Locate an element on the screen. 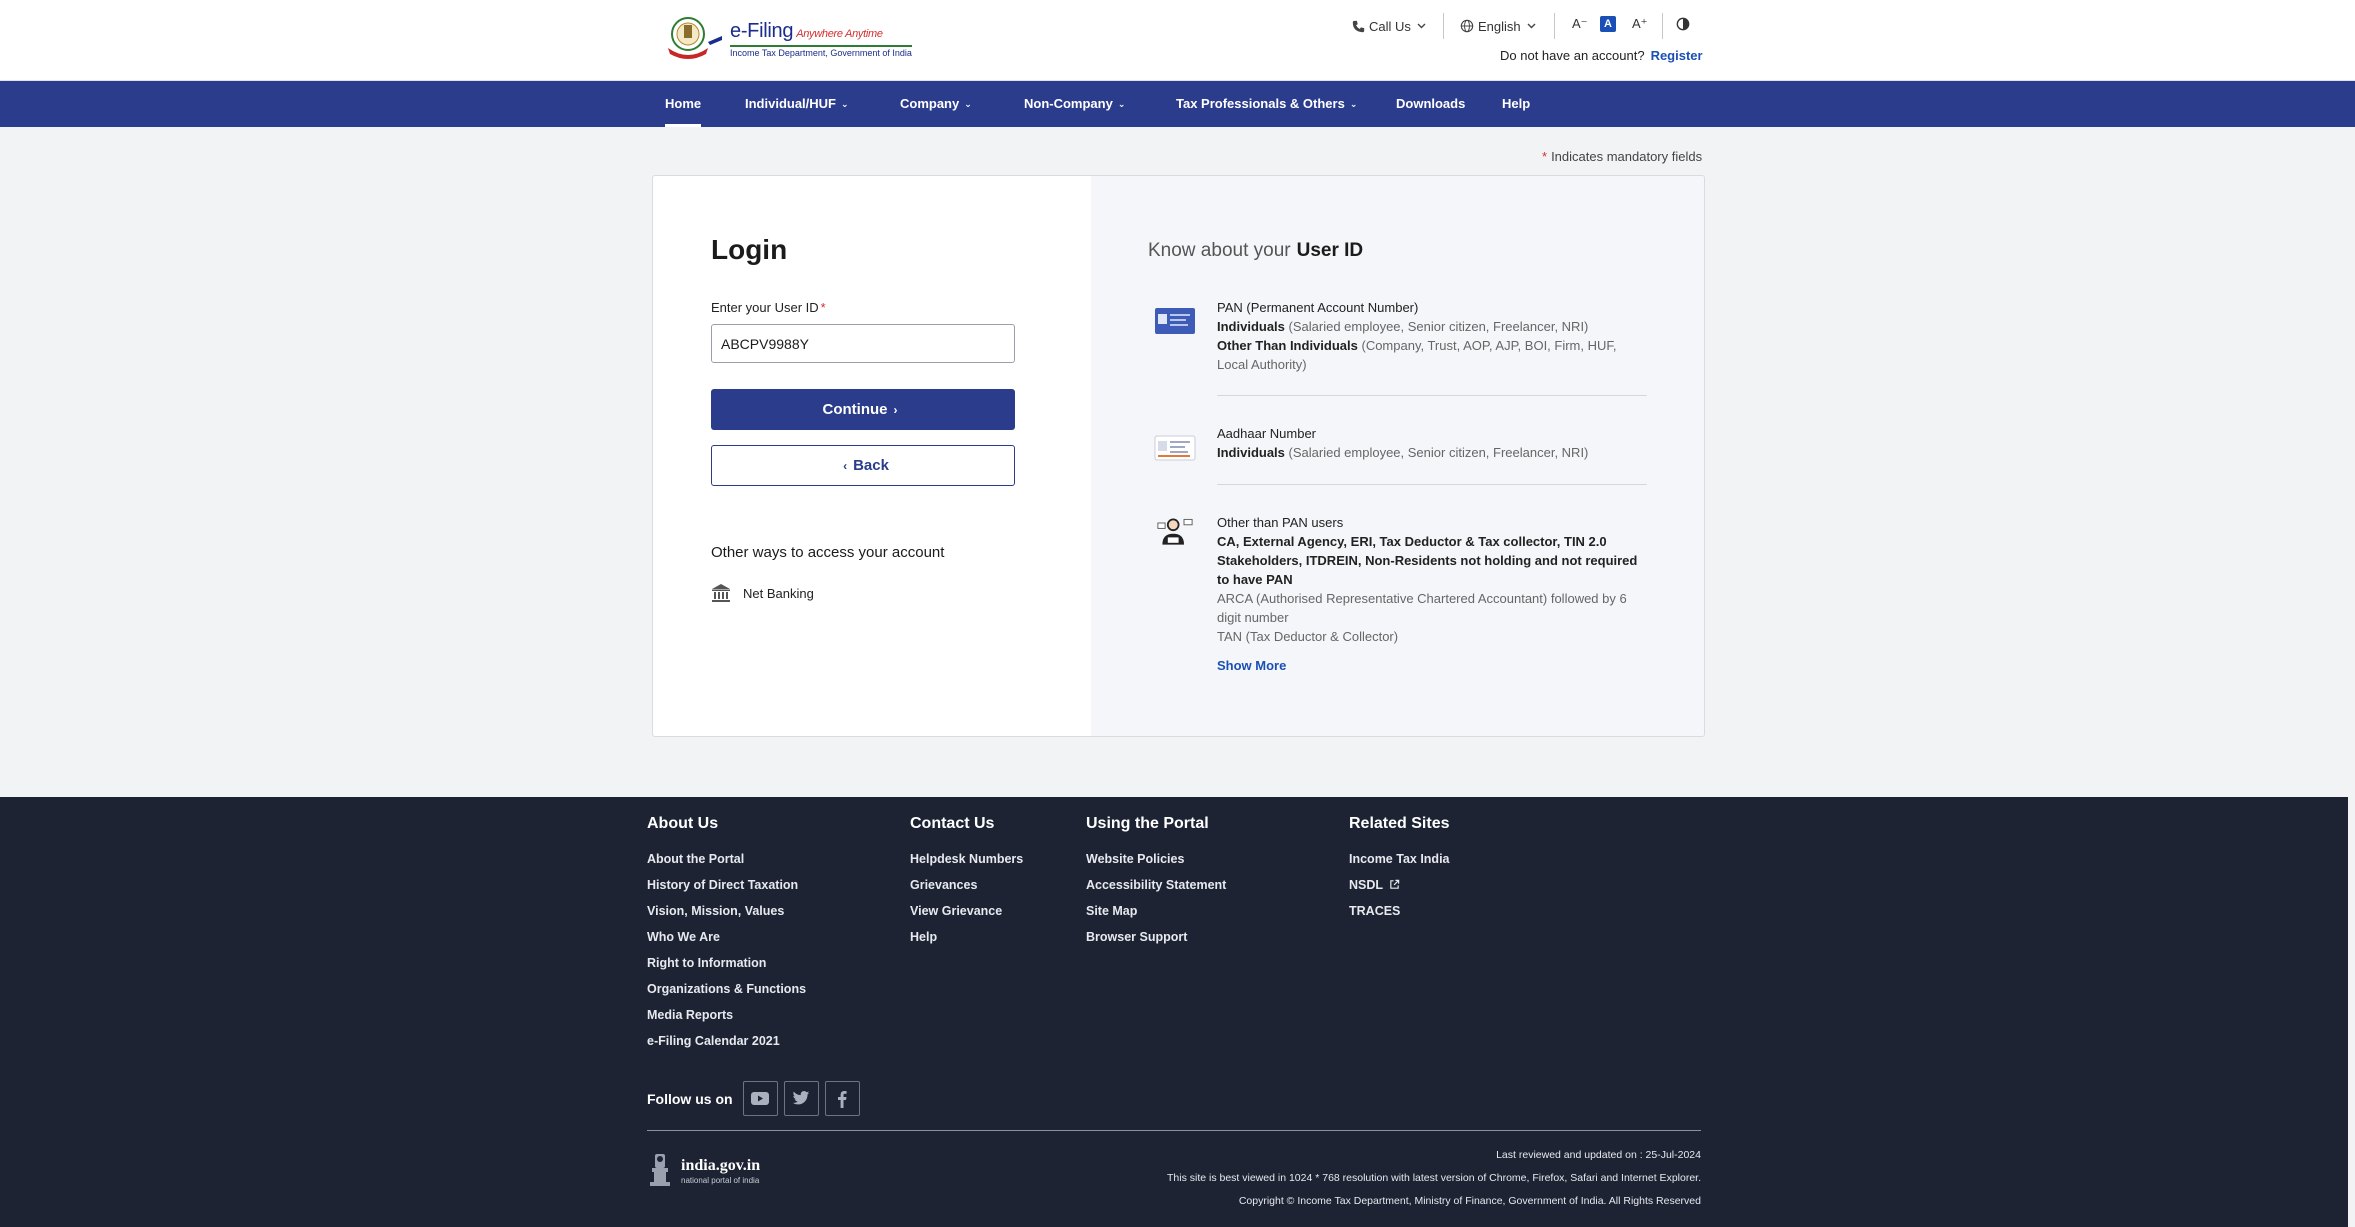  other-pan-title: Other than PAN users is located at coordinates (1280, 522).